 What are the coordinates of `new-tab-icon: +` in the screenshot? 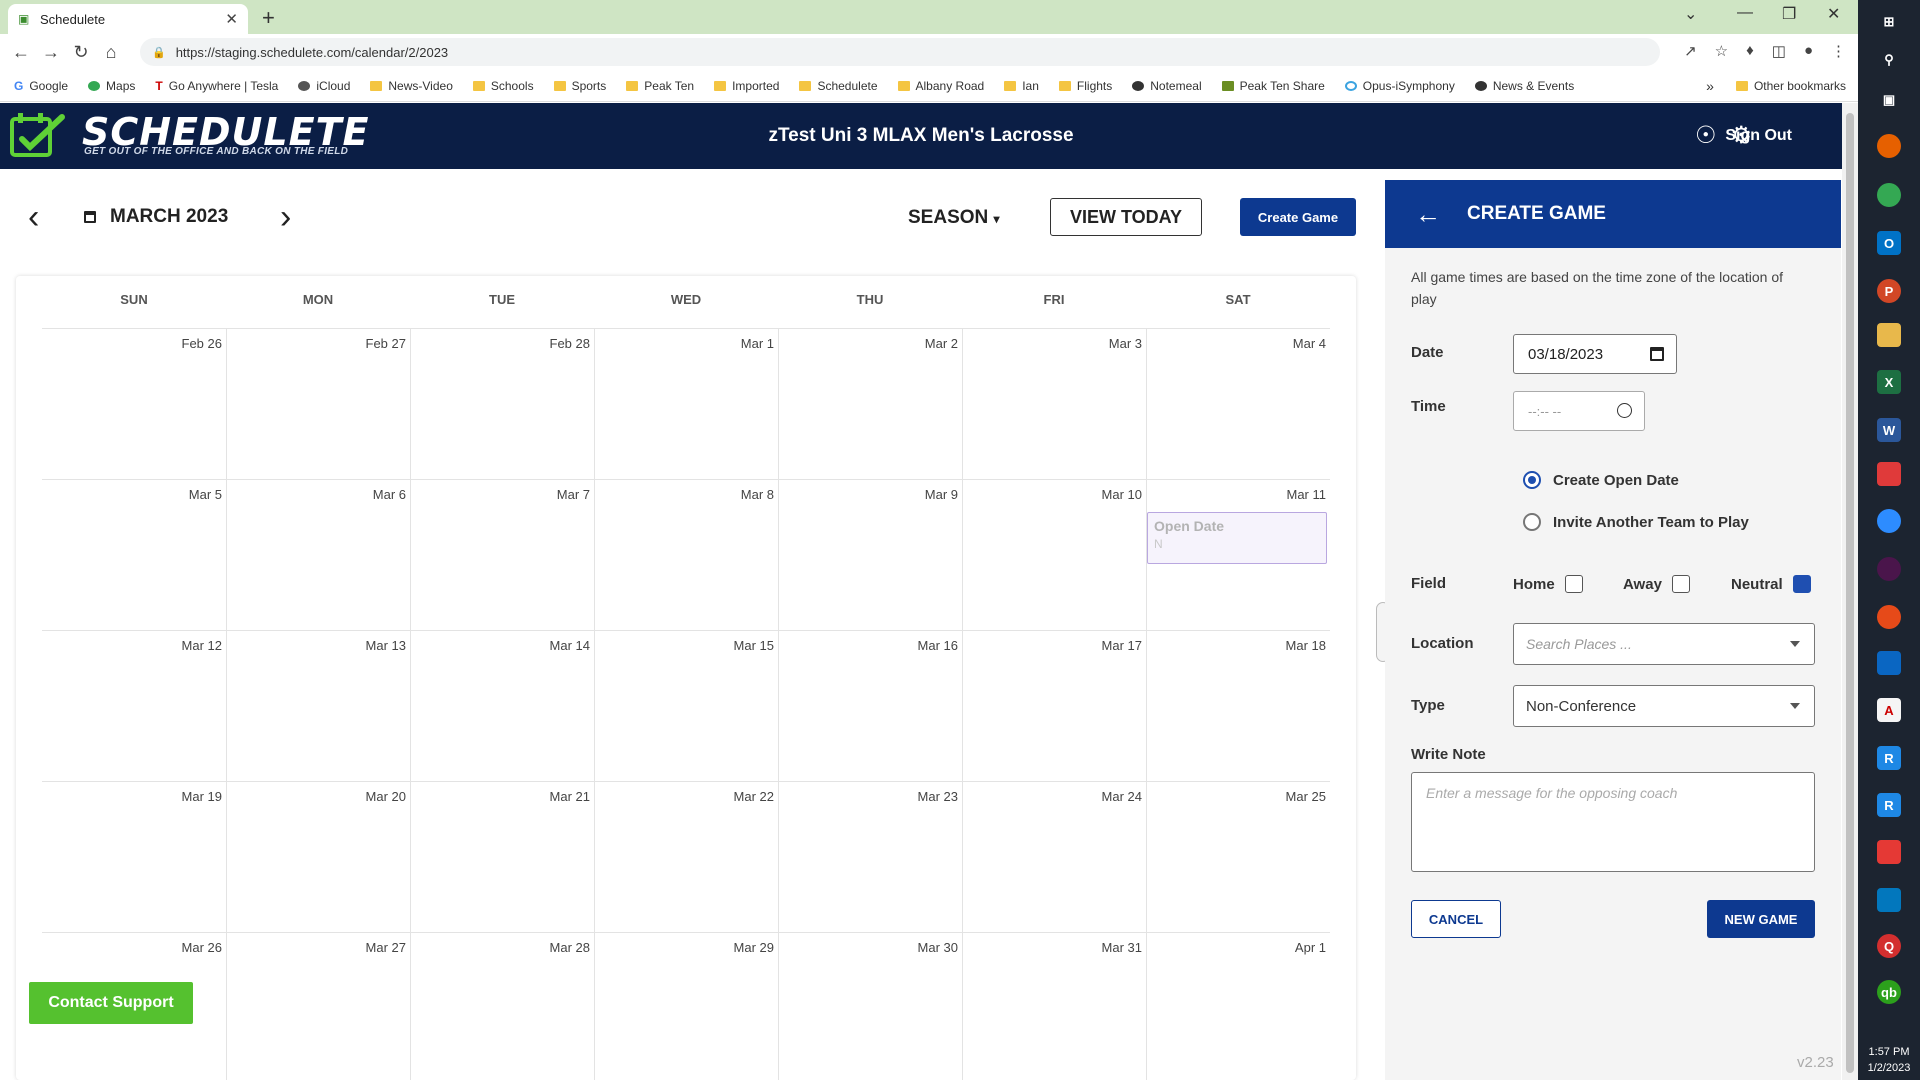 It's located at (268, 18).